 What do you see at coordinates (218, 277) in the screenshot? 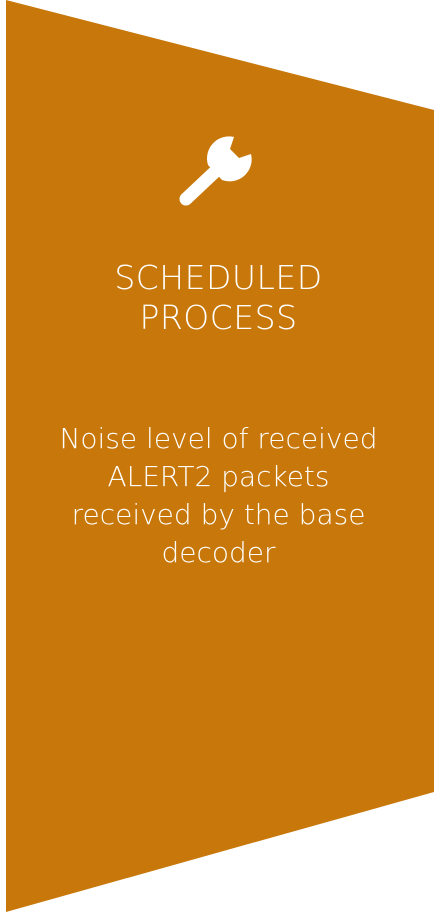
I see `title-line: SCHEDULED` at bounding box center [218, 277].